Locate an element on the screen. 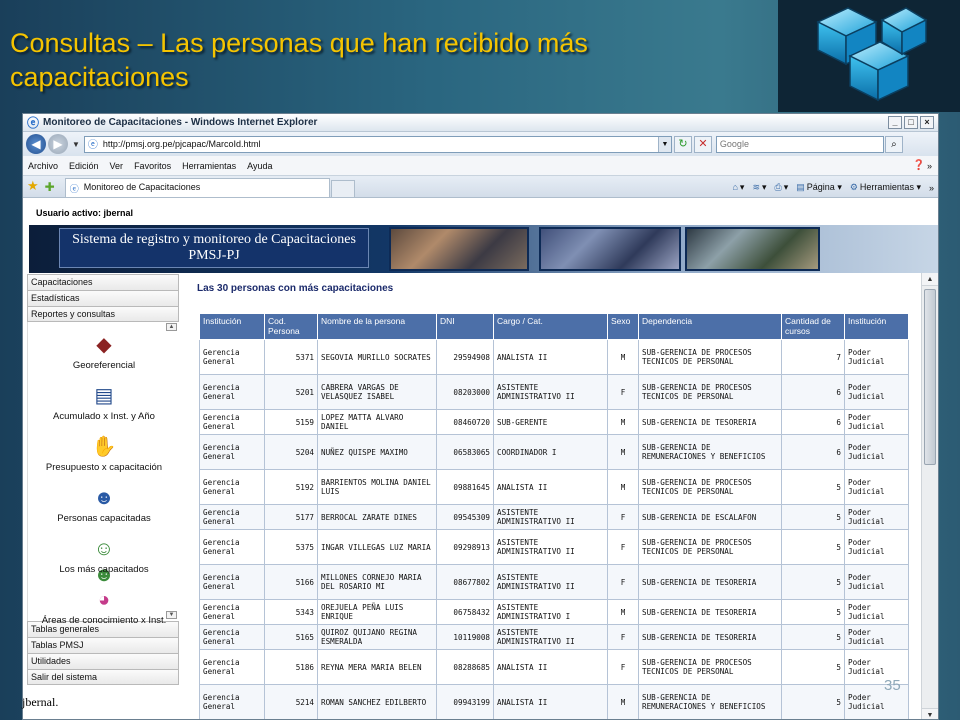  nav-personas: ☻ Personas capacitadas is located at coordinates (104, 504).